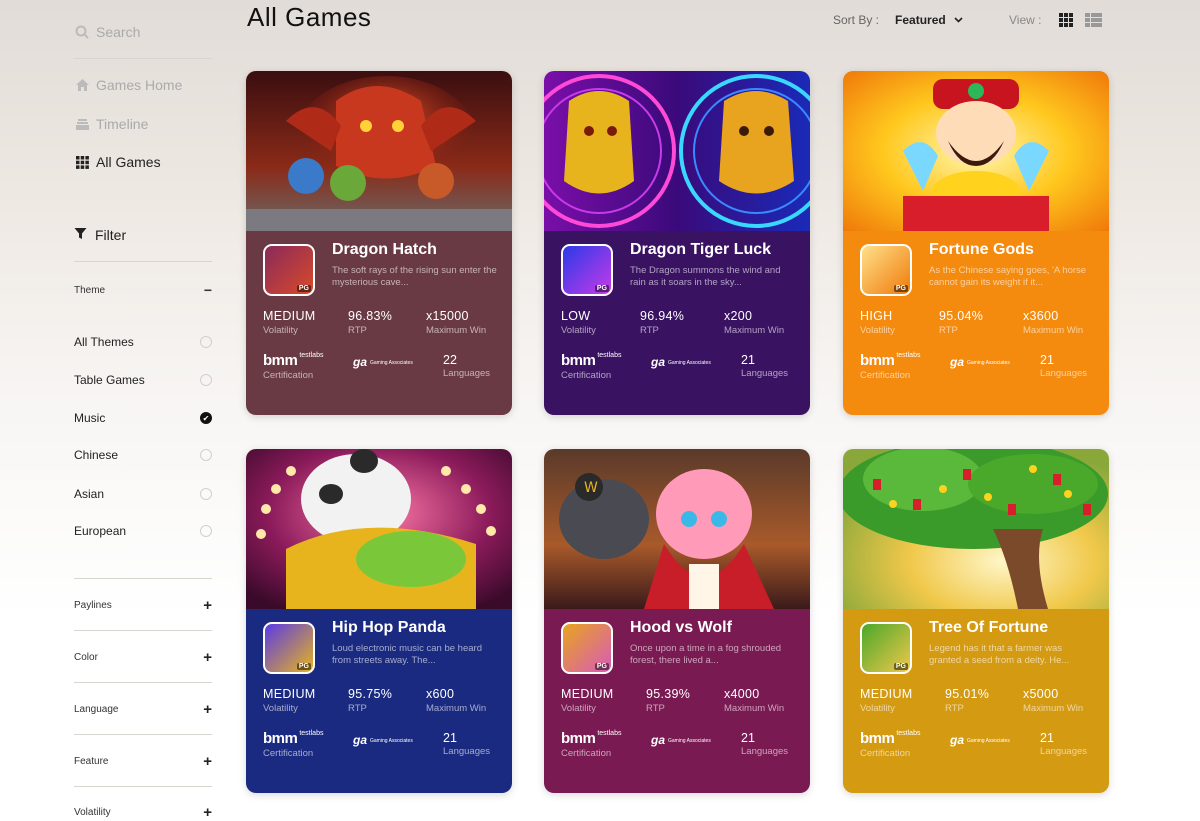 Image resolution: width=1200 pixels, height=821 pixels. What do you see at coordinates (440, 694) in the screenshot?
I see `max-win-value: x600` at bounding box center [440, 694].